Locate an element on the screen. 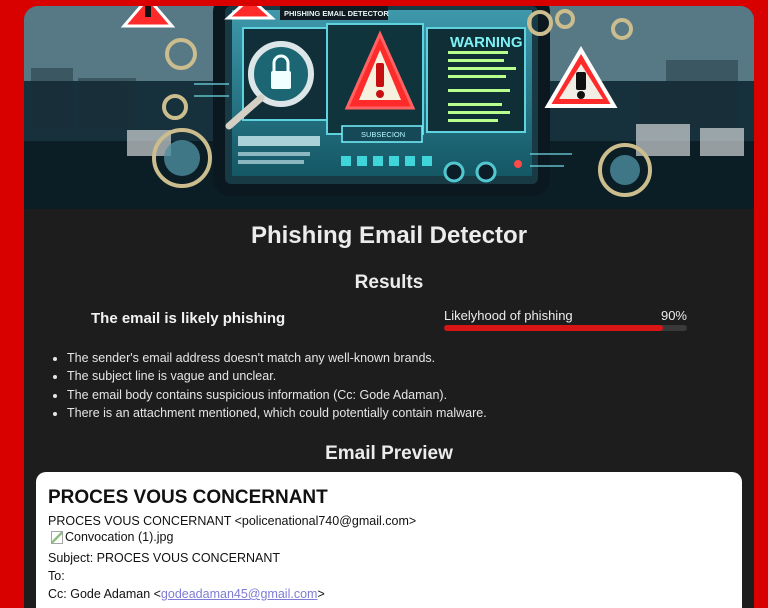 Image resolution: width=768 pixels, height=608 pixels. likelihood-progress-fill is located at coordinates (553, 328).